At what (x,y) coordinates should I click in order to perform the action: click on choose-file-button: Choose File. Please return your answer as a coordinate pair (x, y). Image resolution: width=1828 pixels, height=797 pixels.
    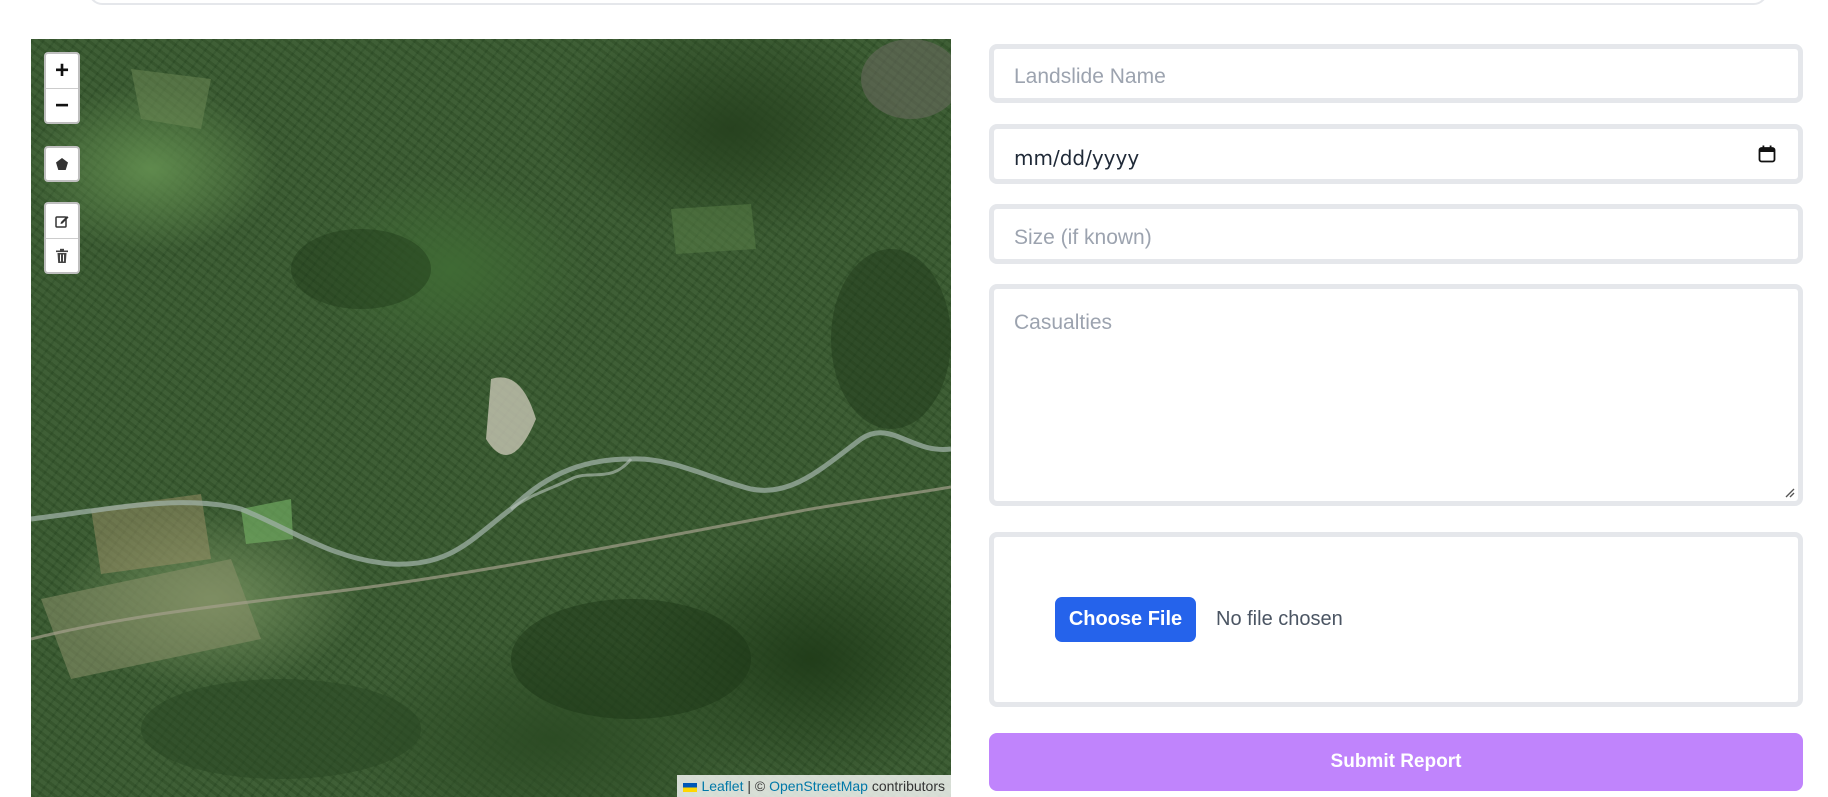
    Looking at the image, I should click on (1125, 619).